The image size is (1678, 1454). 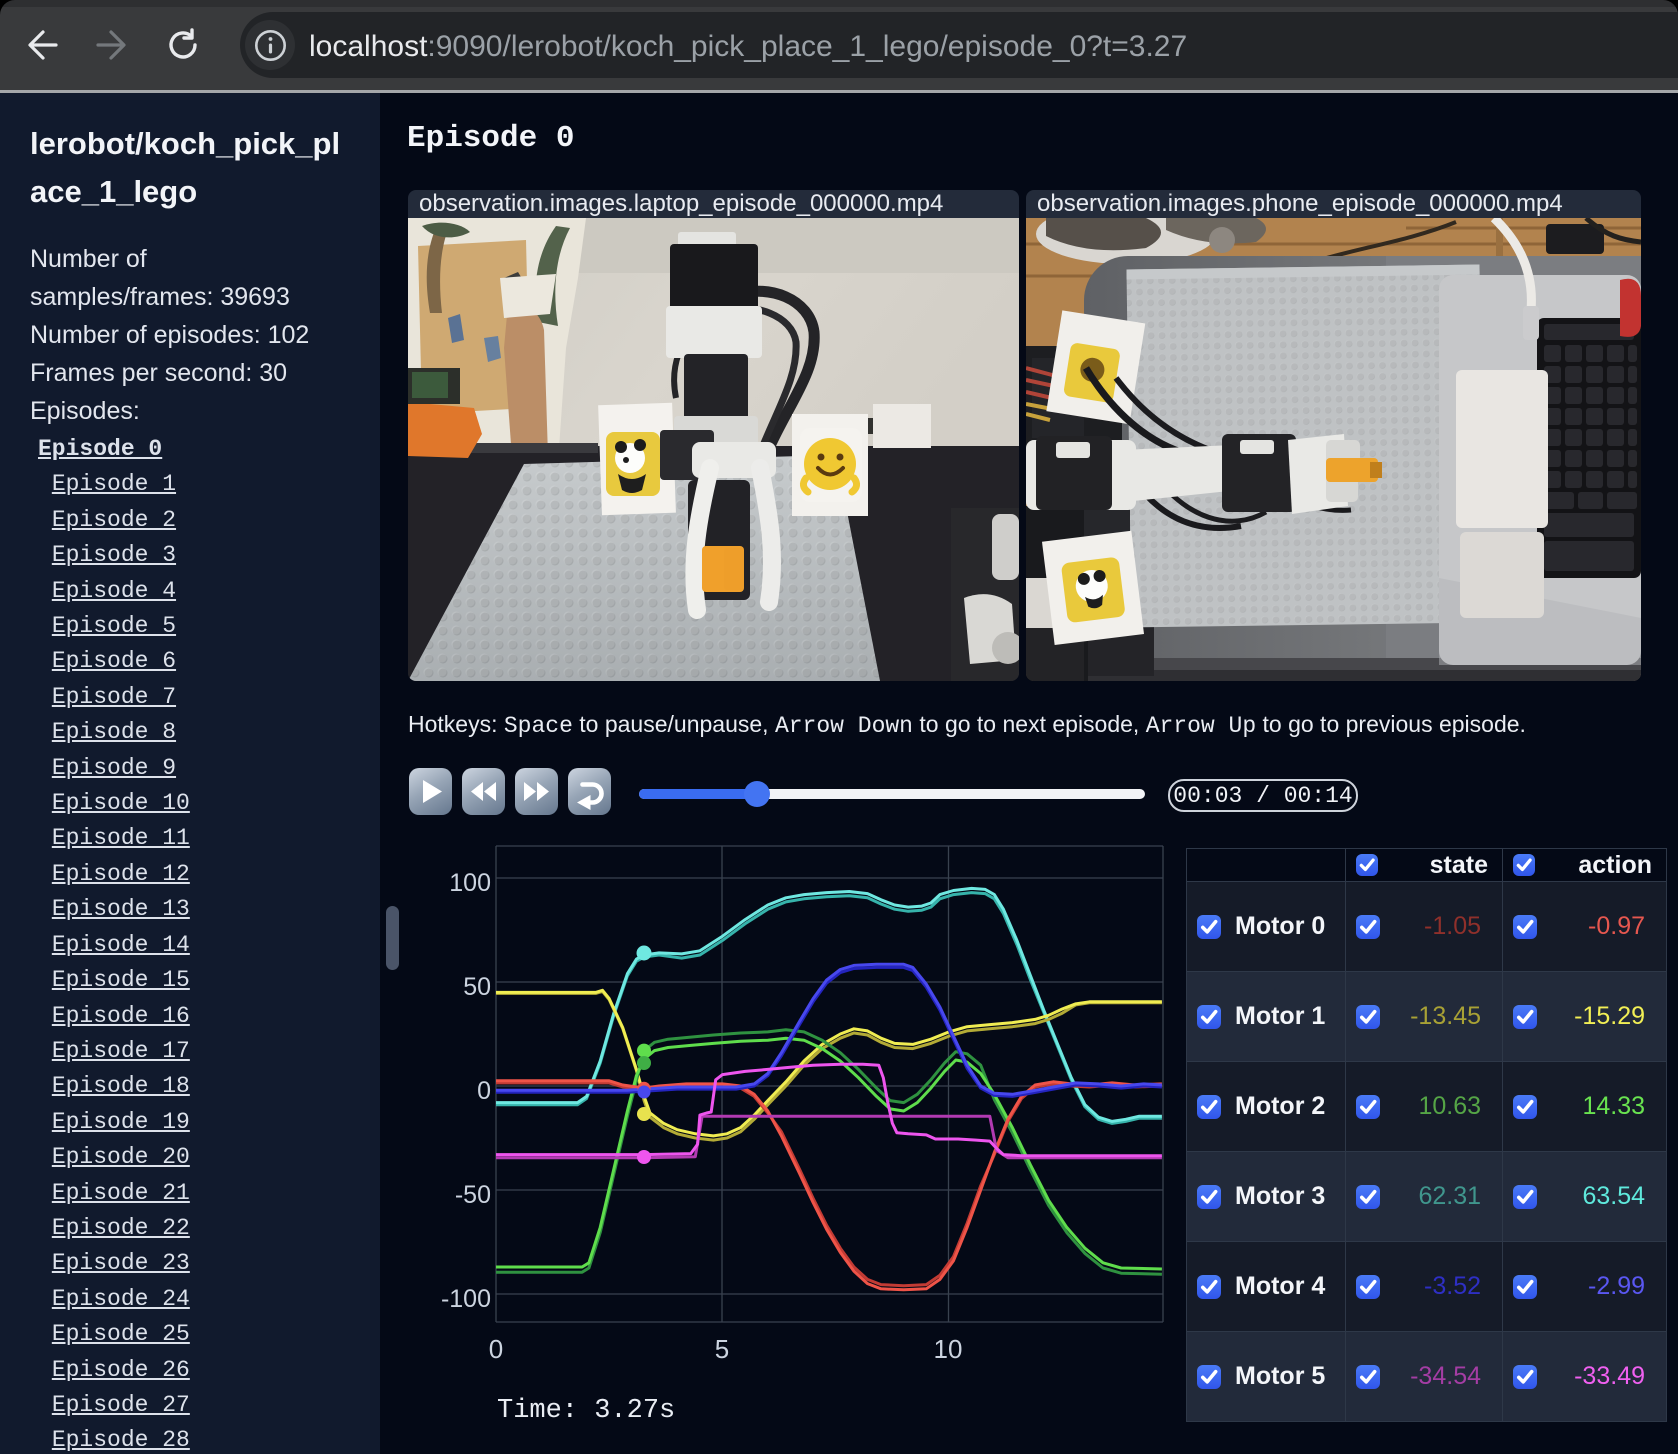 What do you see at coordinates (948, 1349) in the screenshot?
I see `svg-text: 10` at bounding box center [948, 1349].